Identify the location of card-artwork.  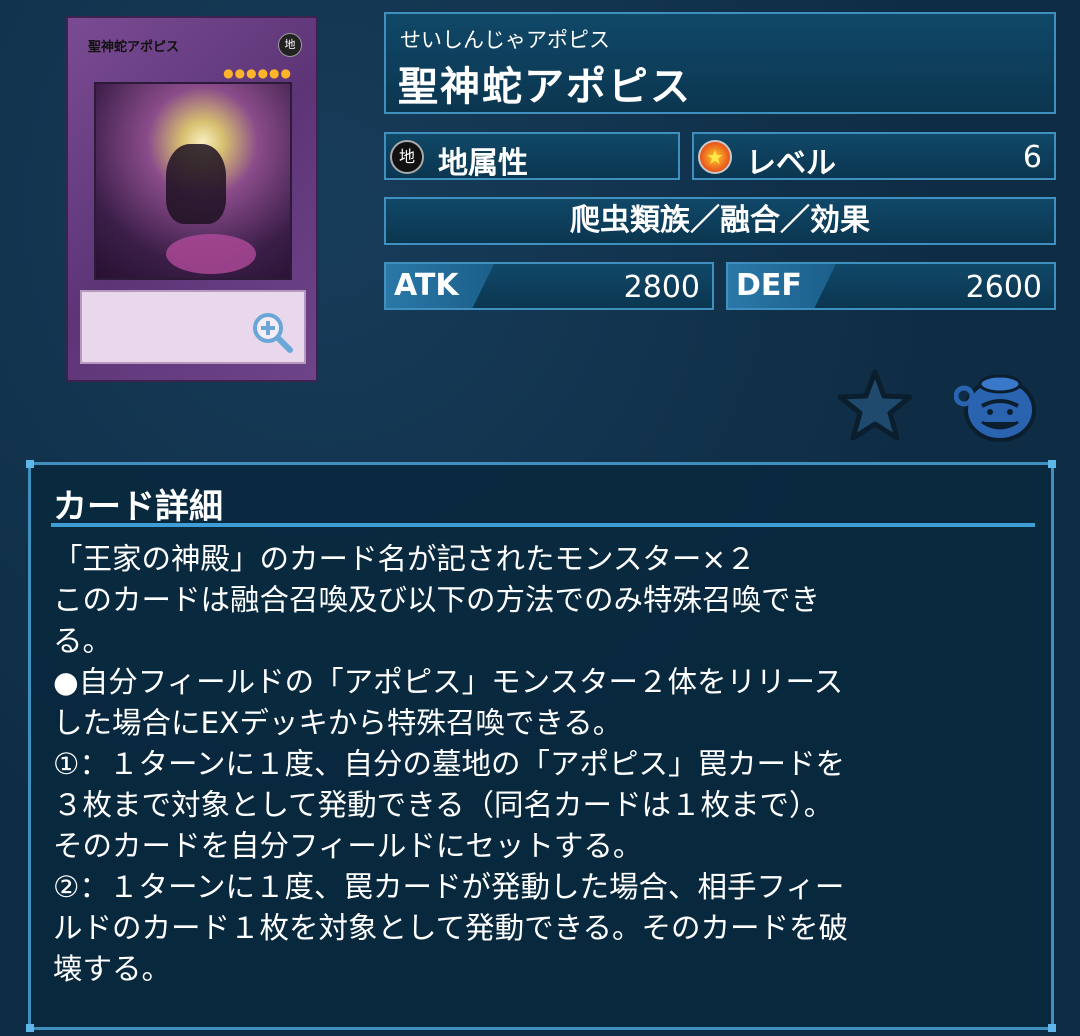
(193, 181).